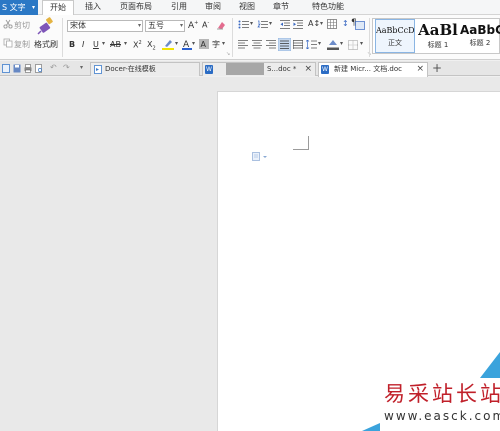  Describe the element at coordinates (8, 44) in the screenshot. I see `copy-icon` at that location.